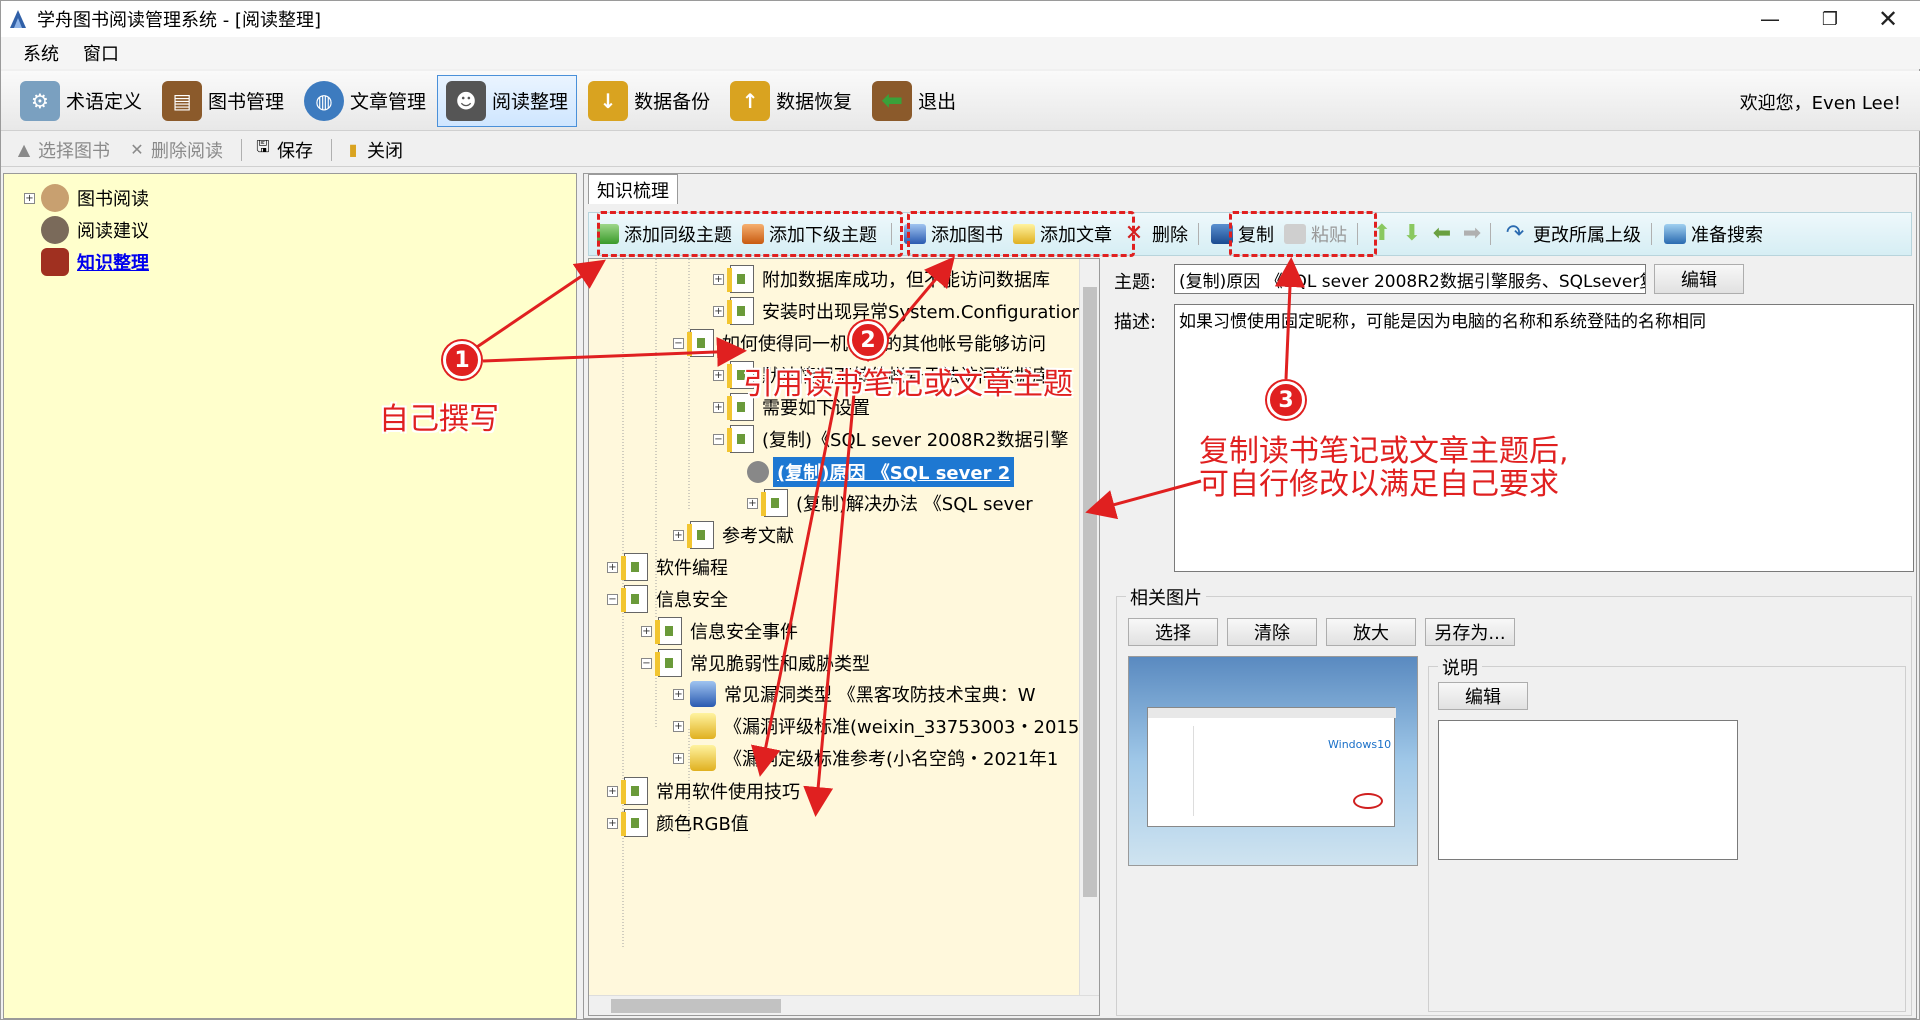 The image size is (1920, 1021). What do you see at coordinates (1021, 234) in the screenshot?
I see `annotation-box-add-book-article` at bounding box center [1021, 234].